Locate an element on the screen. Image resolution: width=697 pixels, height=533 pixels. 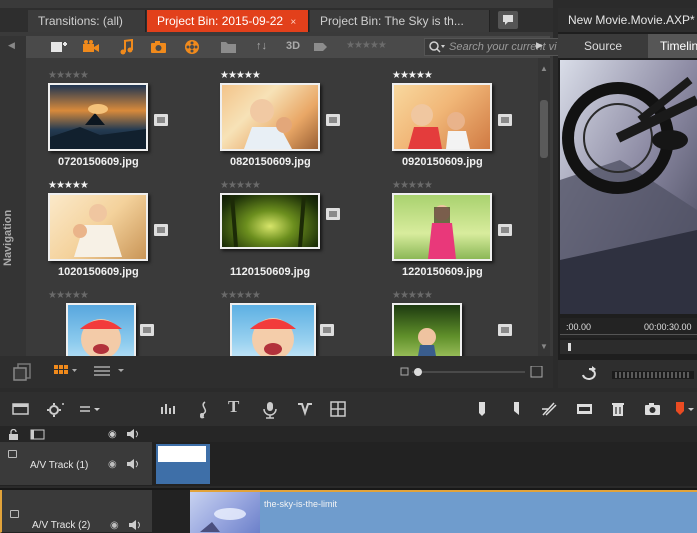
audio-mixer-icon is located at coordinates (169, 410).